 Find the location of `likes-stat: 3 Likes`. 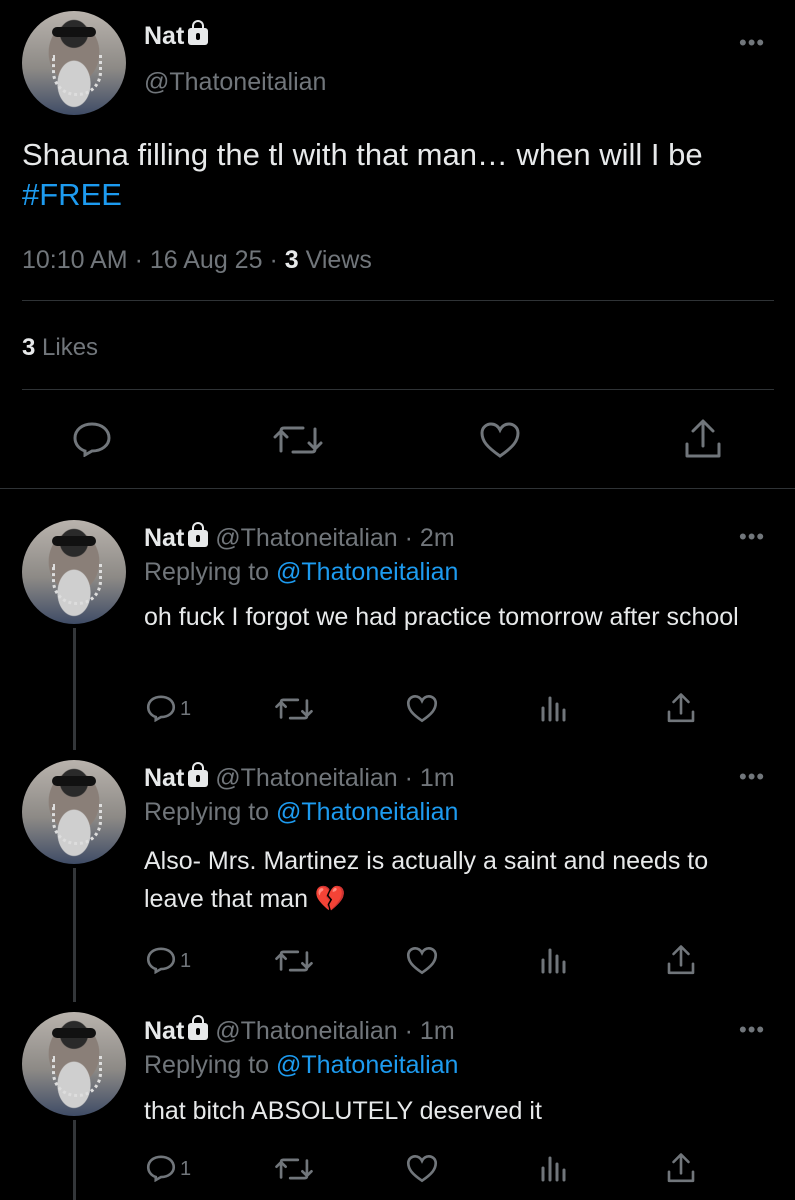

likes-stat: 3 Likes is located at coordinates (60, 348).